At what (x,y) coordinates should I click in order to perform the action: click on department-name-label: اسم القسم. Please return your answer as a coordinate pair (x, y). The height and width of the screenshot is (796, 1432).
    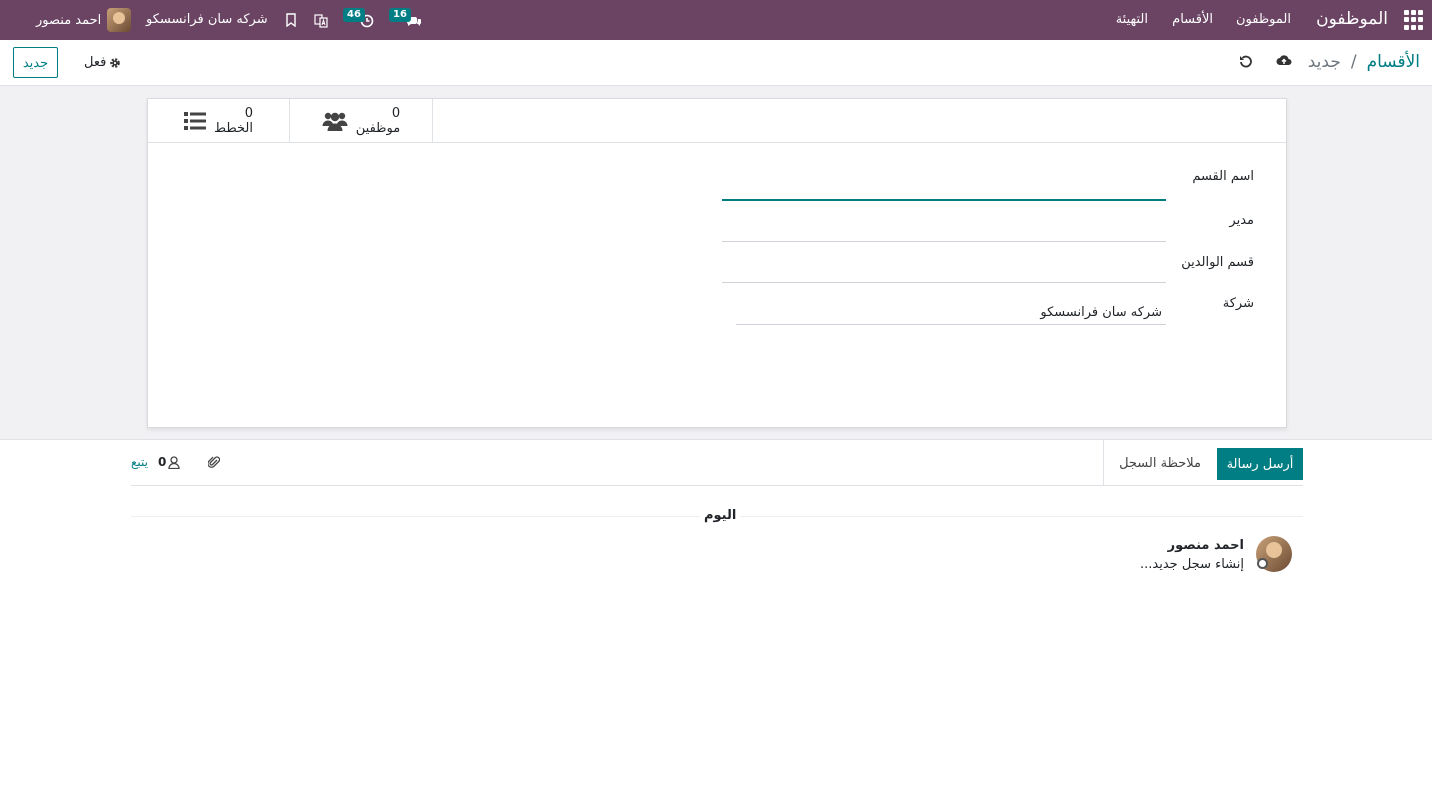
    Looking at the image, I should click on (1223, 176).